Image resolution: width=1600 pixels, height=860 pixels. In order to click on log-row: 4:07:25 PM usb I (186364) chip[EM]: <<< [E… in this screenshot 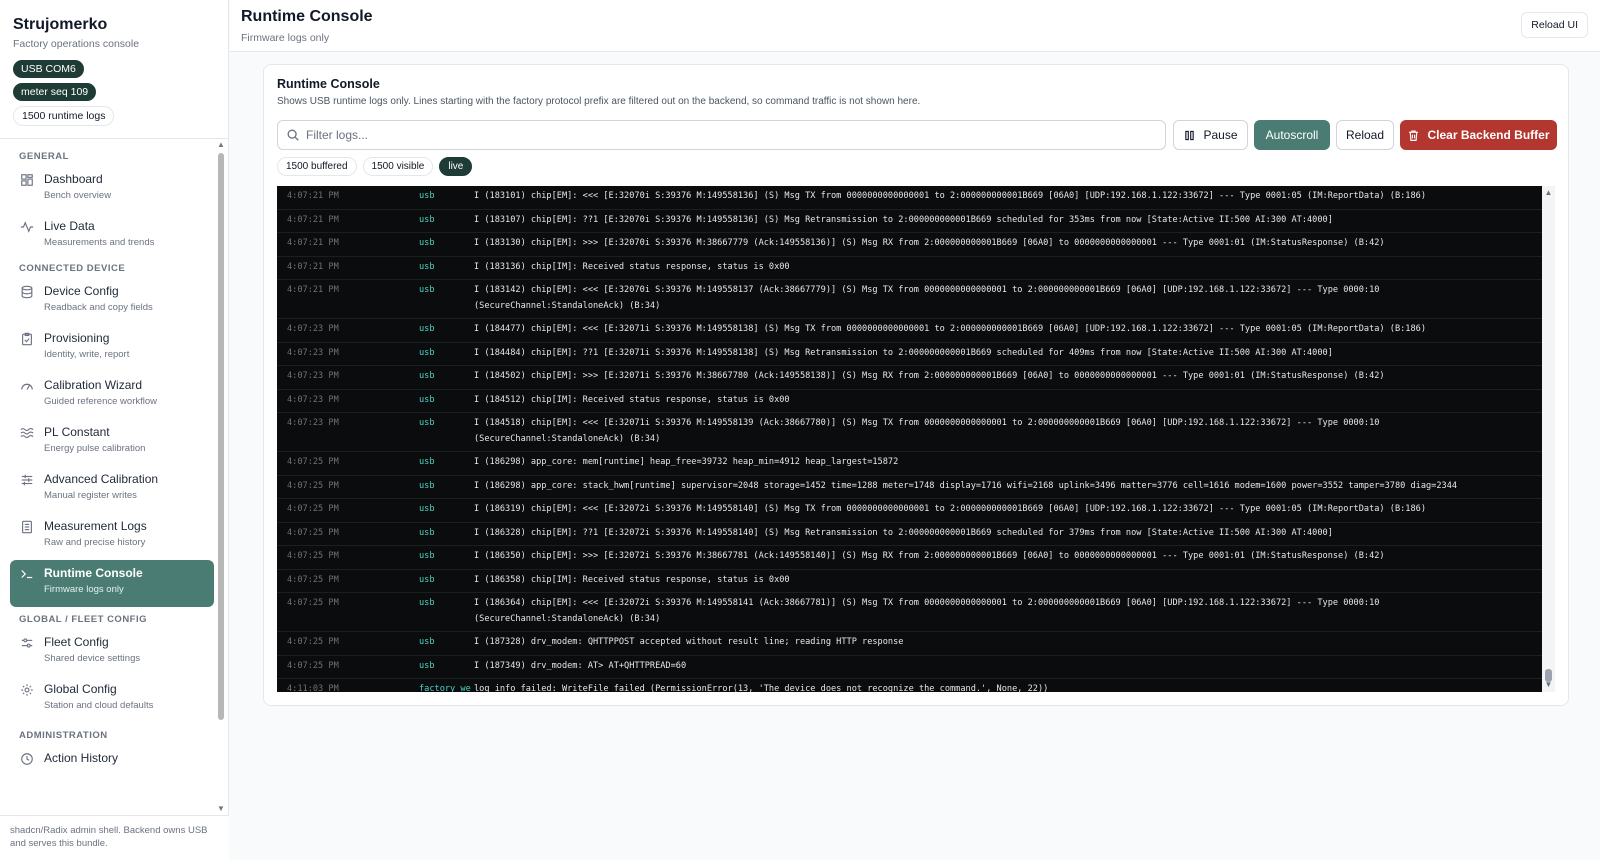, I will do `click(909, 612)`.